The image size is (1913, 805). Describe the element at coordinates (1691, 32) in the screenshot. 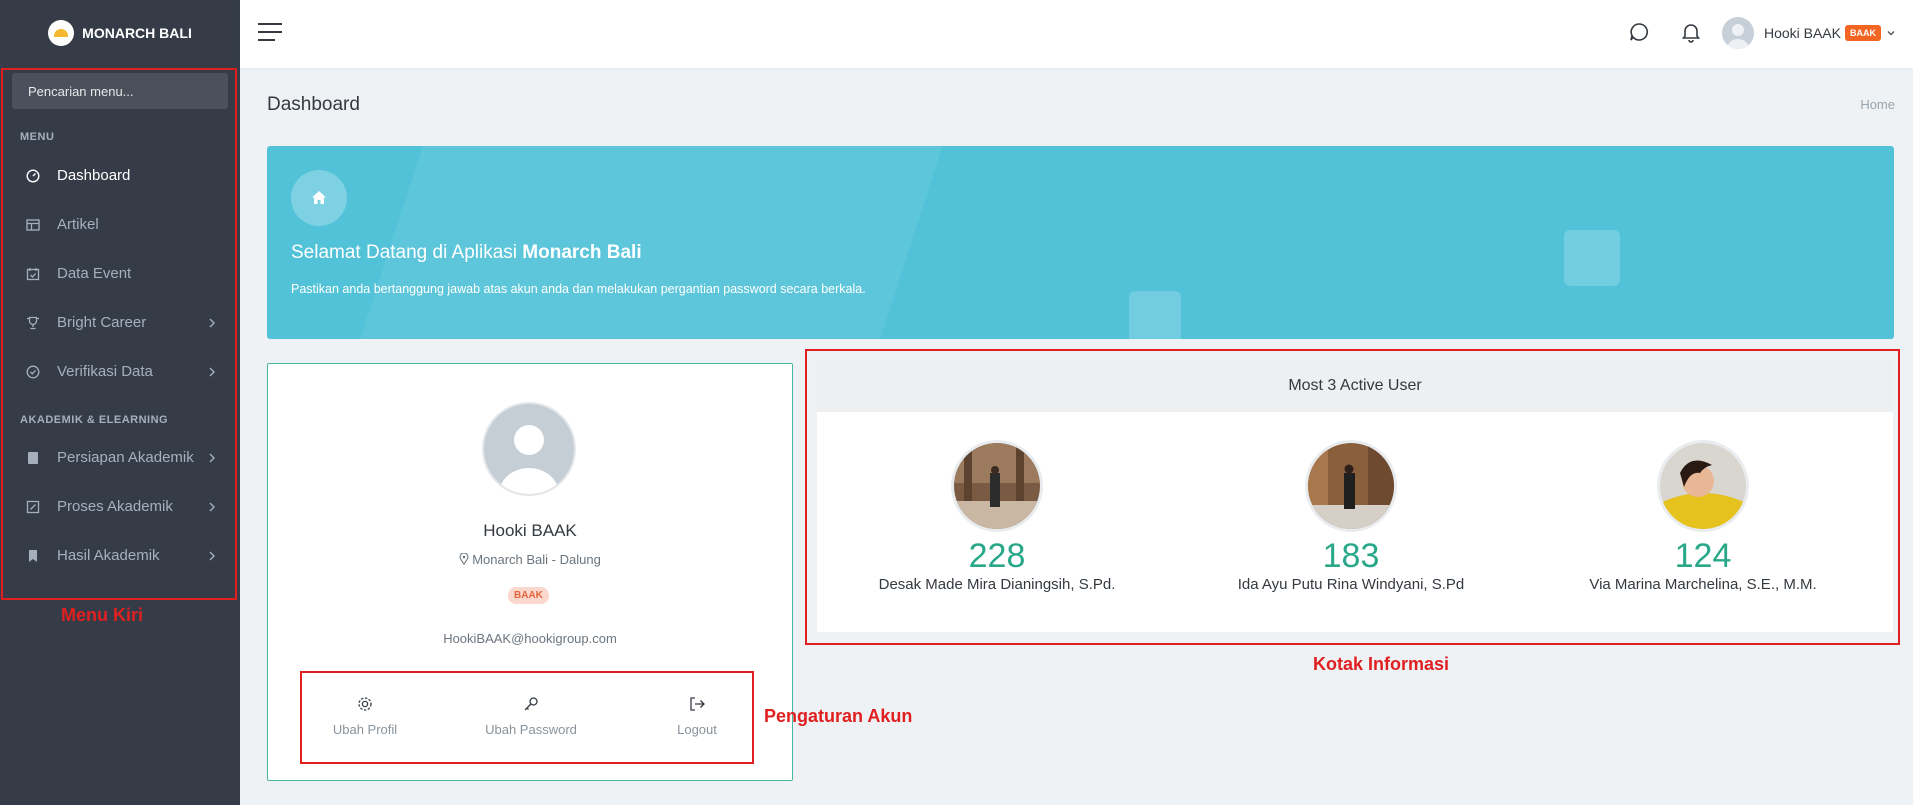

I see `bell-icon` at that location.